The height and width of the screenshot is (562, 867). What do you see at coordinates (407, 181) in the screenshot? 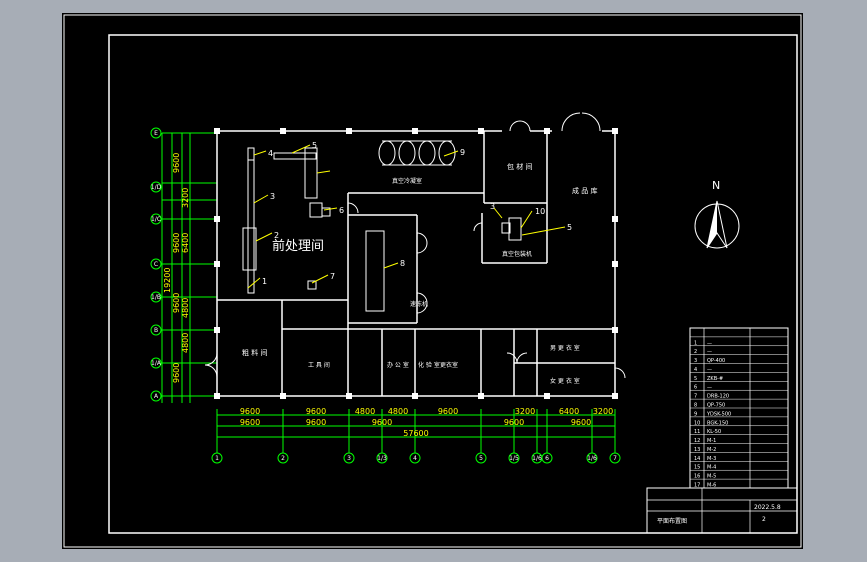
I see `room-label: 真空冷凝室` at bounding box center [407, 181].